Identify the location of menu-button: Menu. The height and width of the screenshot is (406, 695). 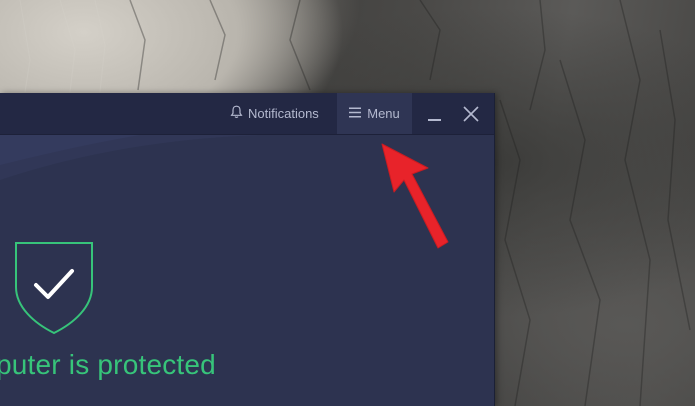
(374, 113).